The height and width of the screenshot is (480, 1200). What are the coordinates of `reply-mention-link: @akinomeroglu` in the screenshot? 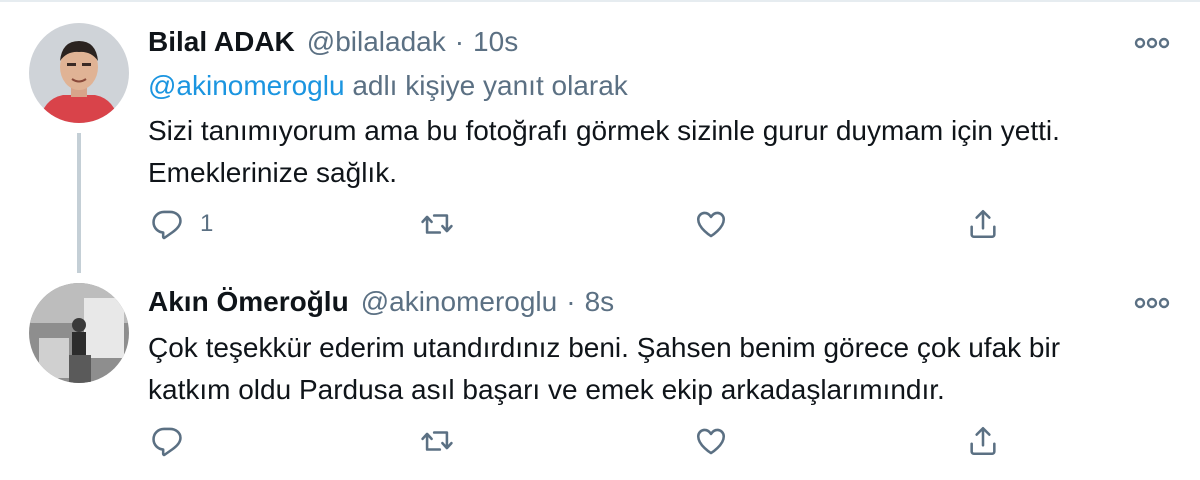 It's located at (246, 85).